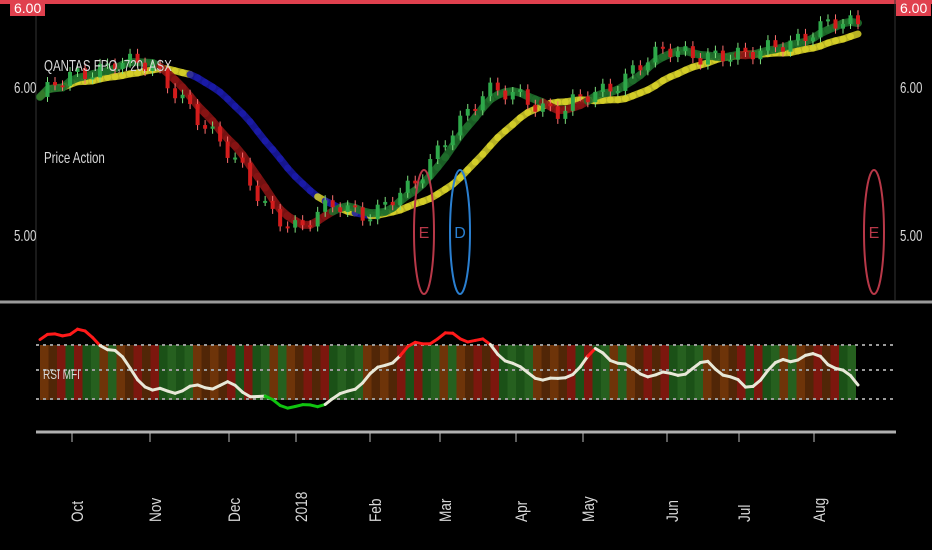 This screenshot has width=932, height=550. What do you see at coordinates (25, 88) in the screenshot?
I see `left-price-tick-6: 6.00` at bounding box center [25, 88].